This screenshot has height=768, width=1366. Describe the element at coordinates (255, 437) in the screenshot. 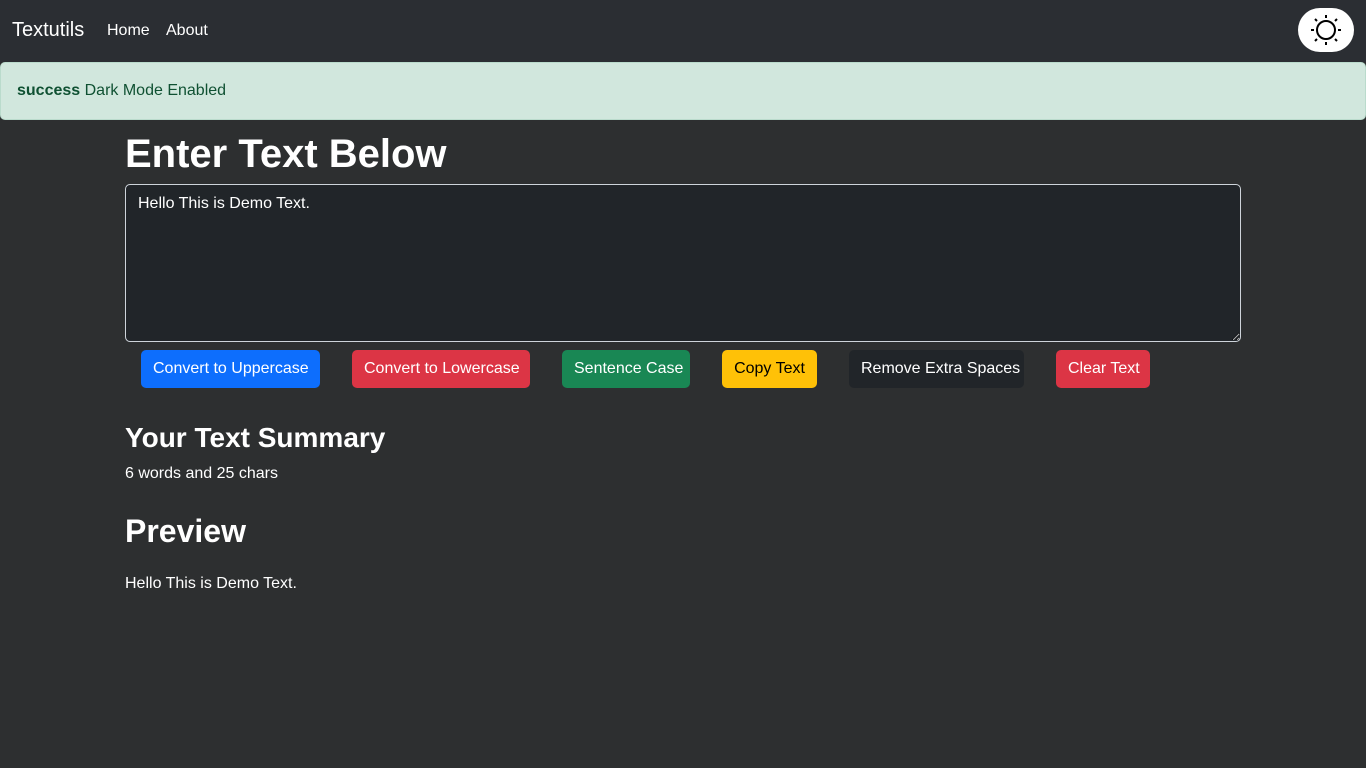

I see `summary-heading: Your Text Summary` at that location.